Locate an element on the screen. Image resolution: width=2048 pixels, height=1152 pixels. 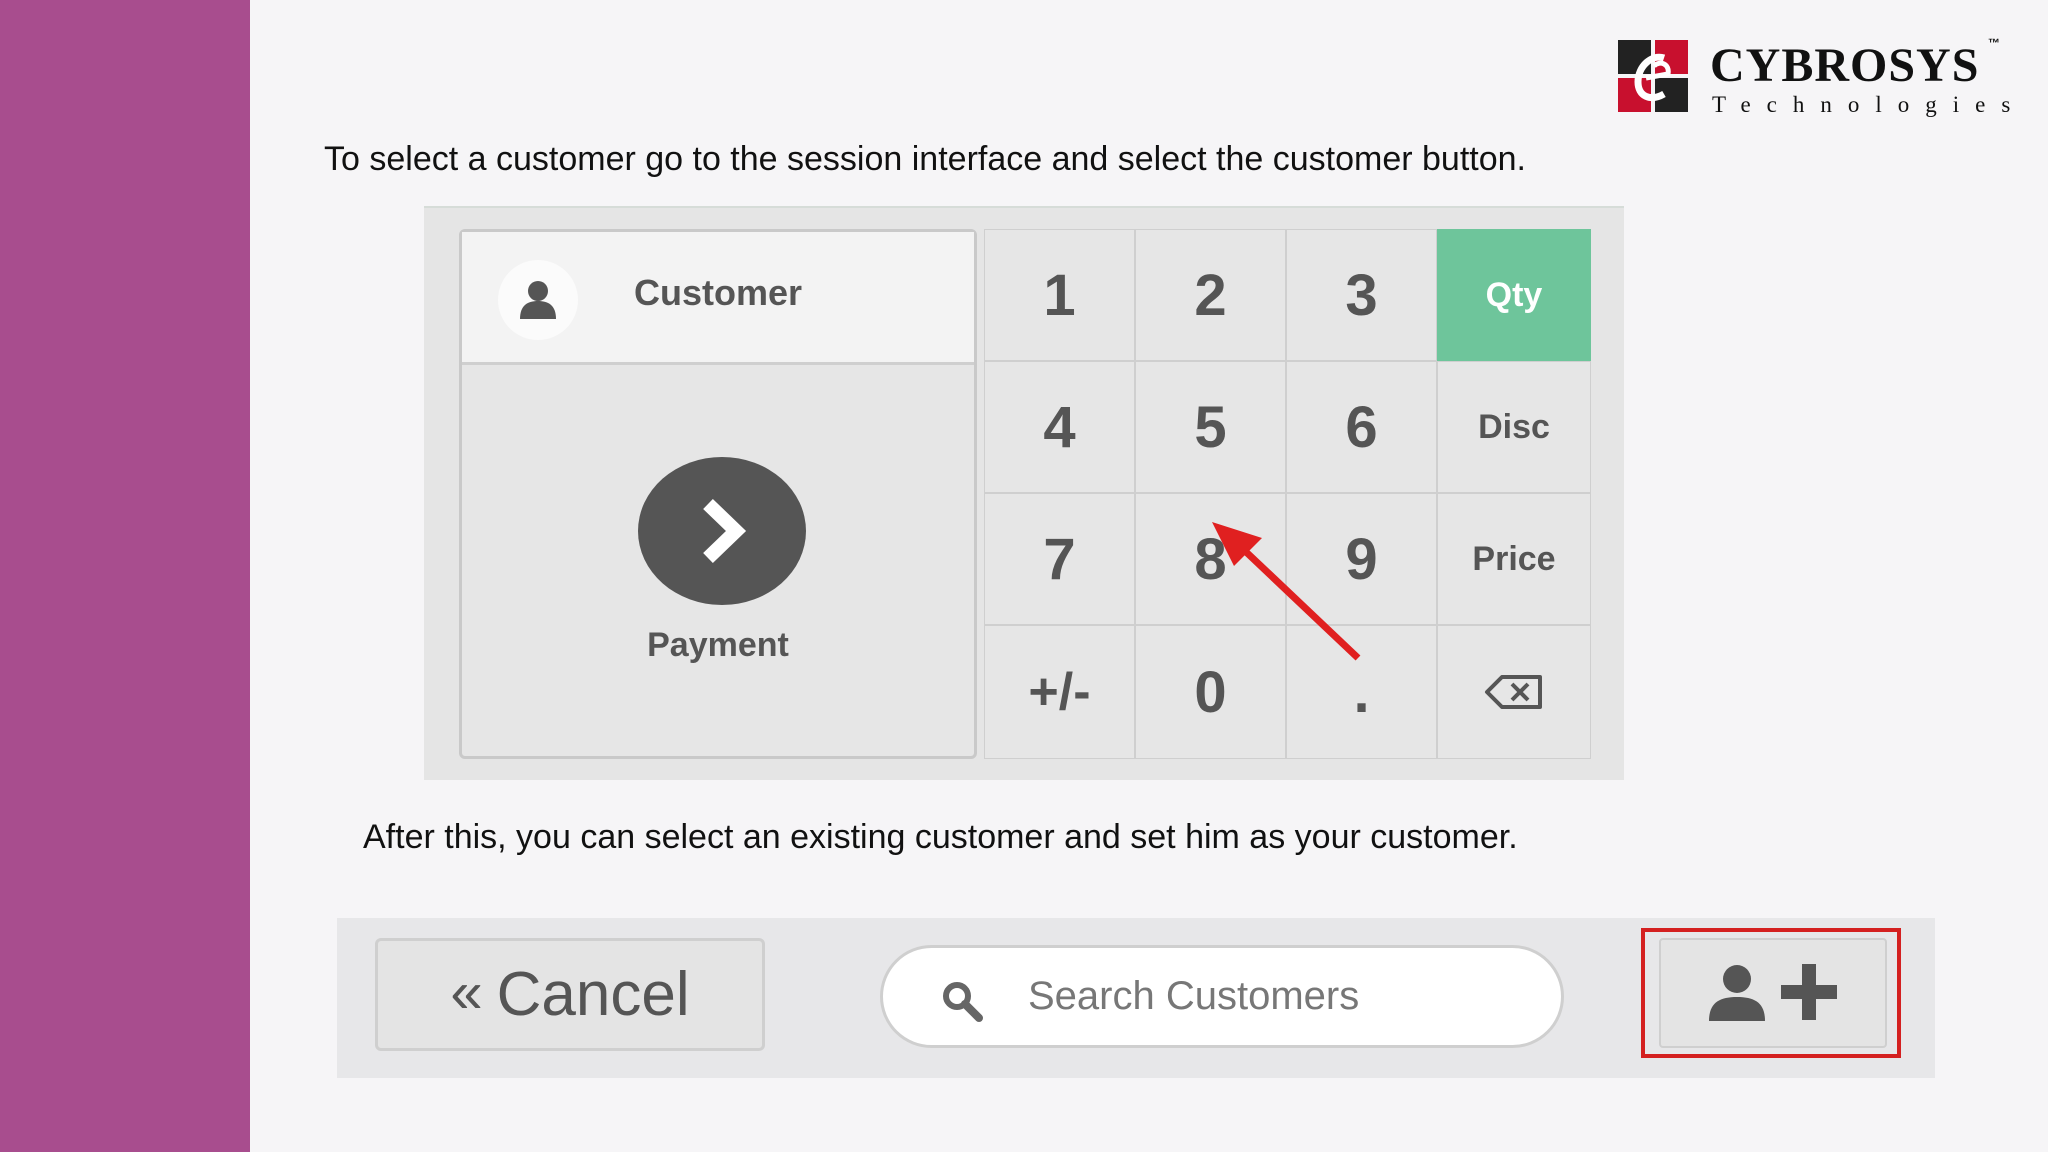
key-3: 3 is located at coordinates (1361, 295).